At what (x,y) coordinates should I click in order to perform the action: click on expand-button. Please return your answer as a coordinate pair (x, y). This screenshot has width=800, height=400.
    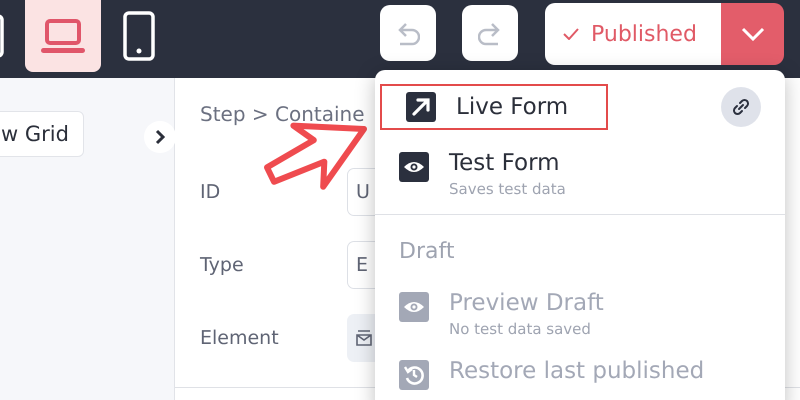
    Looking at the image, I should click on (160, 137).